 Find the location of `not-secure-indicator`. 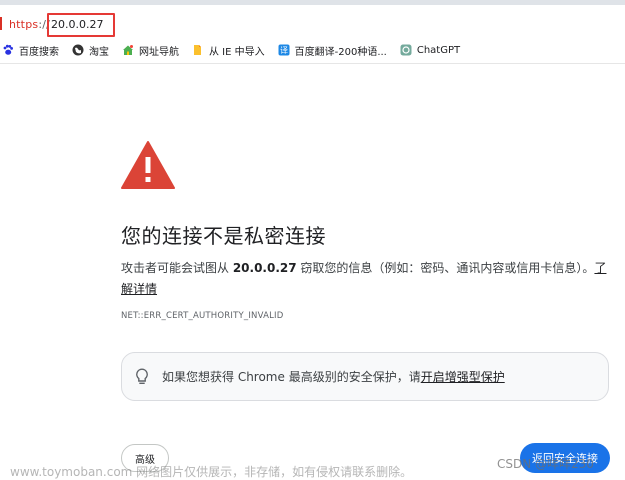

not-secure-indicator is located at coordinates (1, 23).